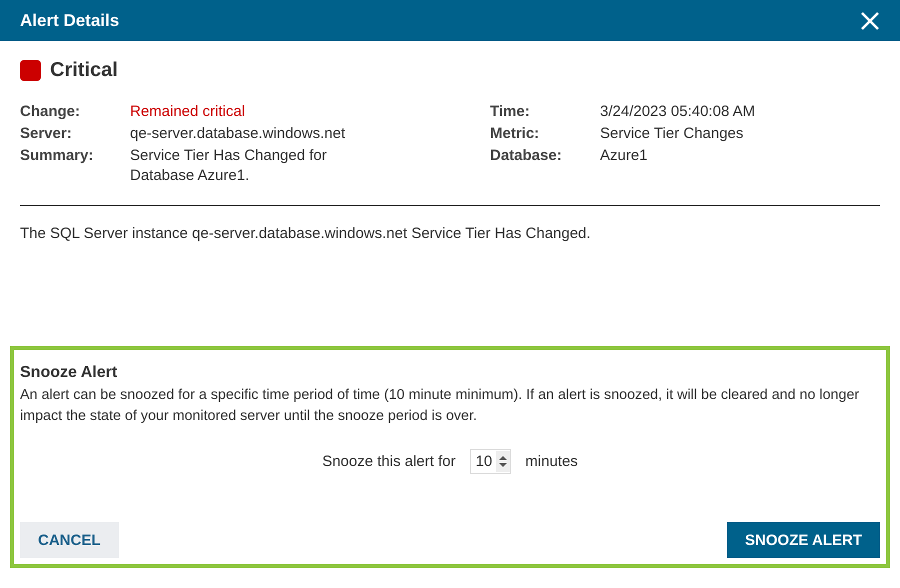  I want to click on field-label: Summary:, so click(57, 156).